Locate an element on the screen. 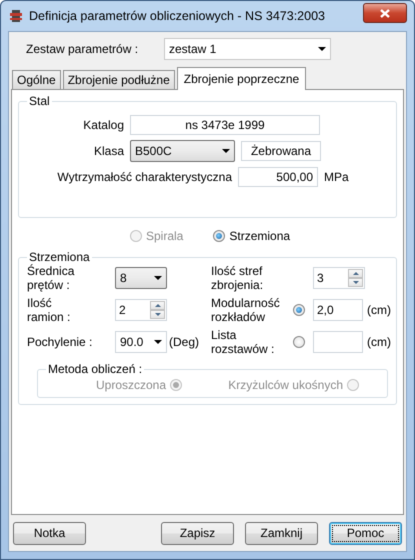 This screenshot has height=560, width=415. field-label: Wytrzymałość charakterystyczna is located at coordinates (144, 177).